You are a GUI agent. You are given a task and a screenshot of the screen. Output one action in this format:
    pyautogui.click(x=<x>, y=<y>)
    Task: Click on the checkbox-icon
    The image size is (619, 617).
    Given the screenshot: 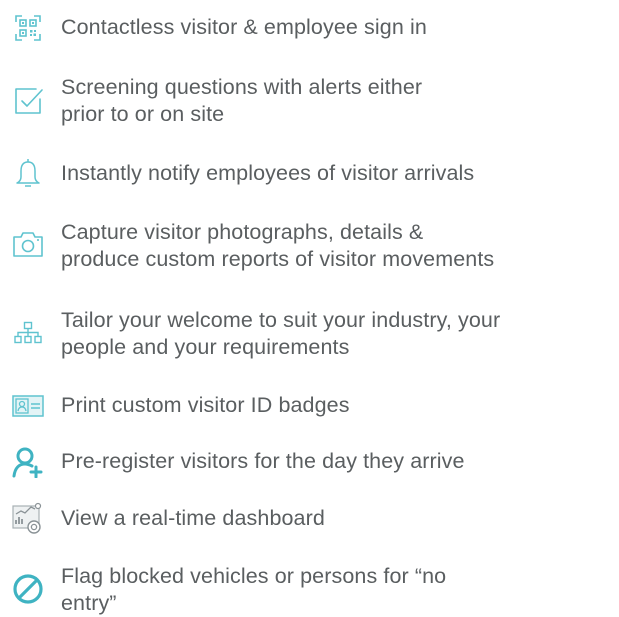 What is the action you would take?
    pyautogui.click(x=28, y=101)
    